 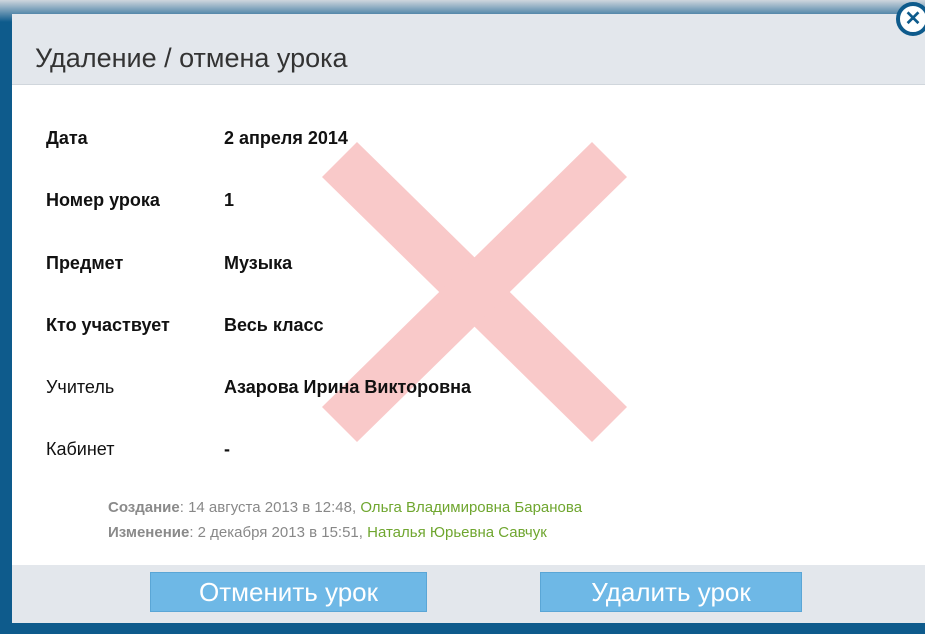 What do you see at coordinates (286, 138) in the screenshot?
I see `date-value: 2 апреля 2014` at bounding box center [286, 138].